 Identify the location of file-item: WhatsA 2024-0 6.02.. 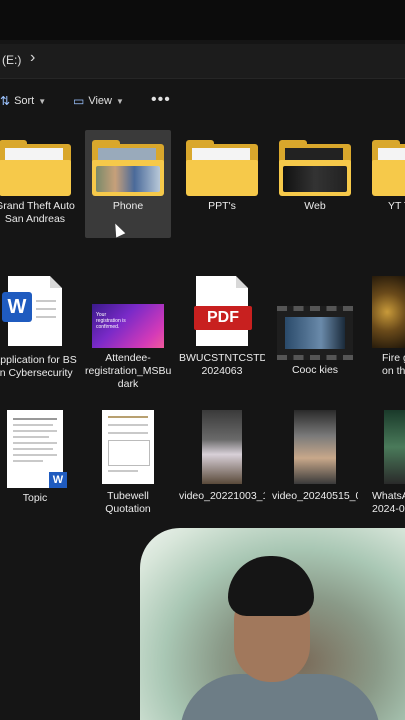
(382, 463).